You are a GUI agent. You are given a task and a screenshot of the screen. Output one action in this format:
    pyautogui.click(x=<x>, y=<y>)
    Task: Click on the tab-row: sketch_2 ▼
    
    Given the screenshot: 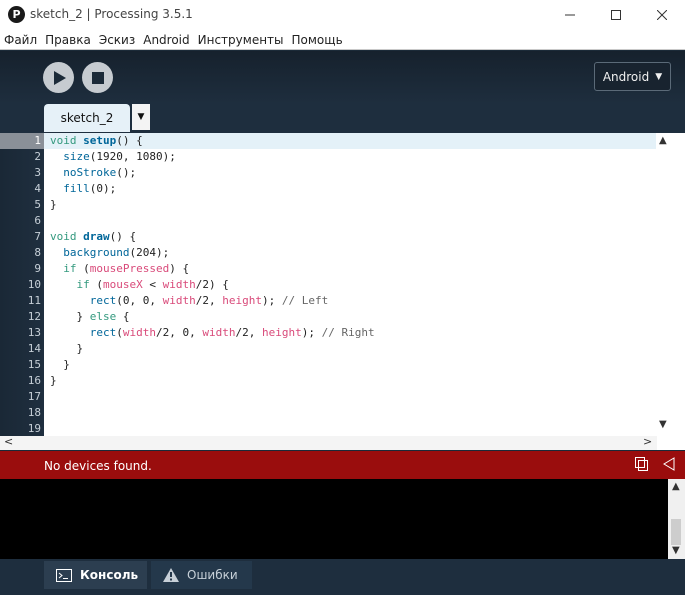 What is the action you would take?
    pyautogui.click(x=342, y=119)
    